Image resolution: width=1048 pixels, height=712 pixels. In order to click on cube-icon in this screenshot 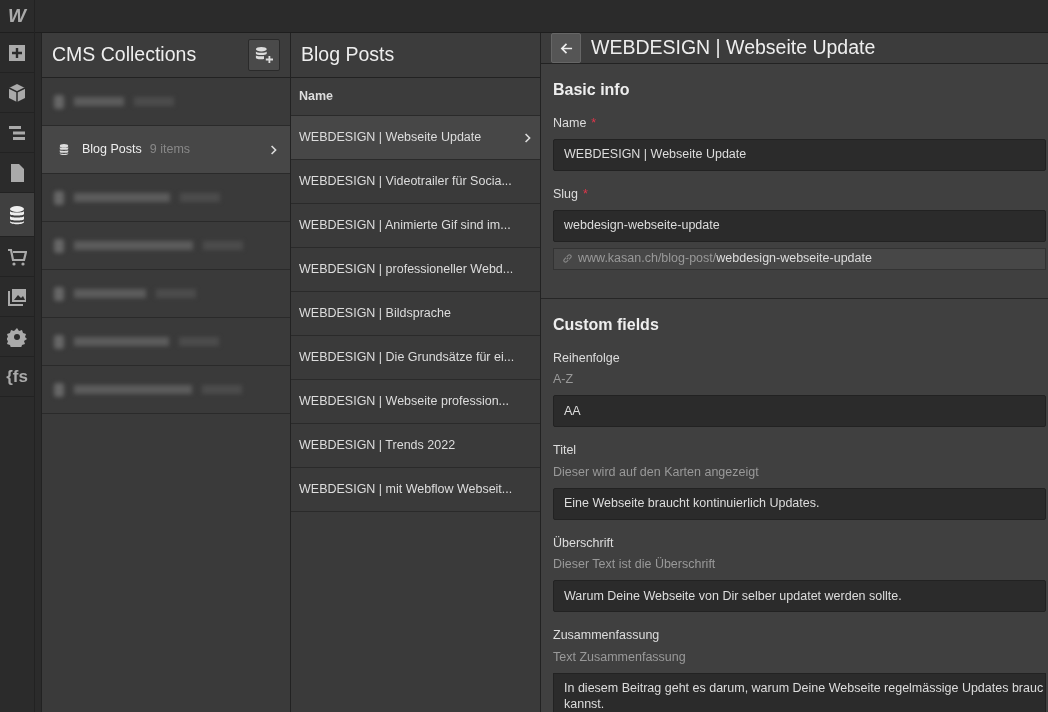, I will do `click(17, 92)`.